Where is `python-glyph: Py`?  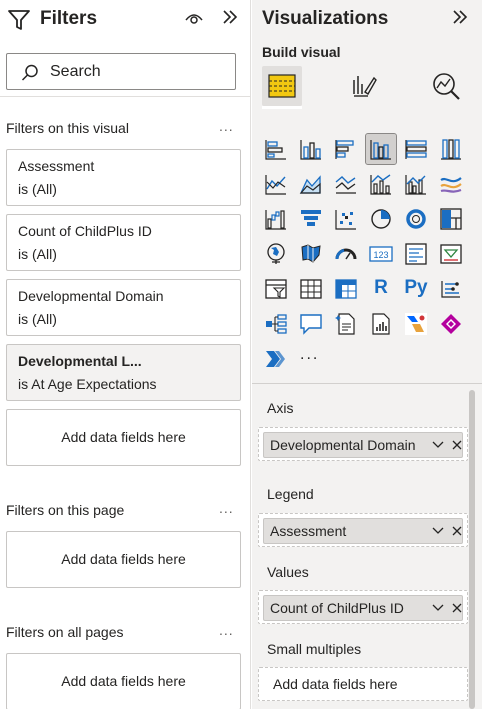 python-glyph: Py is located at coordinates (416, 287).